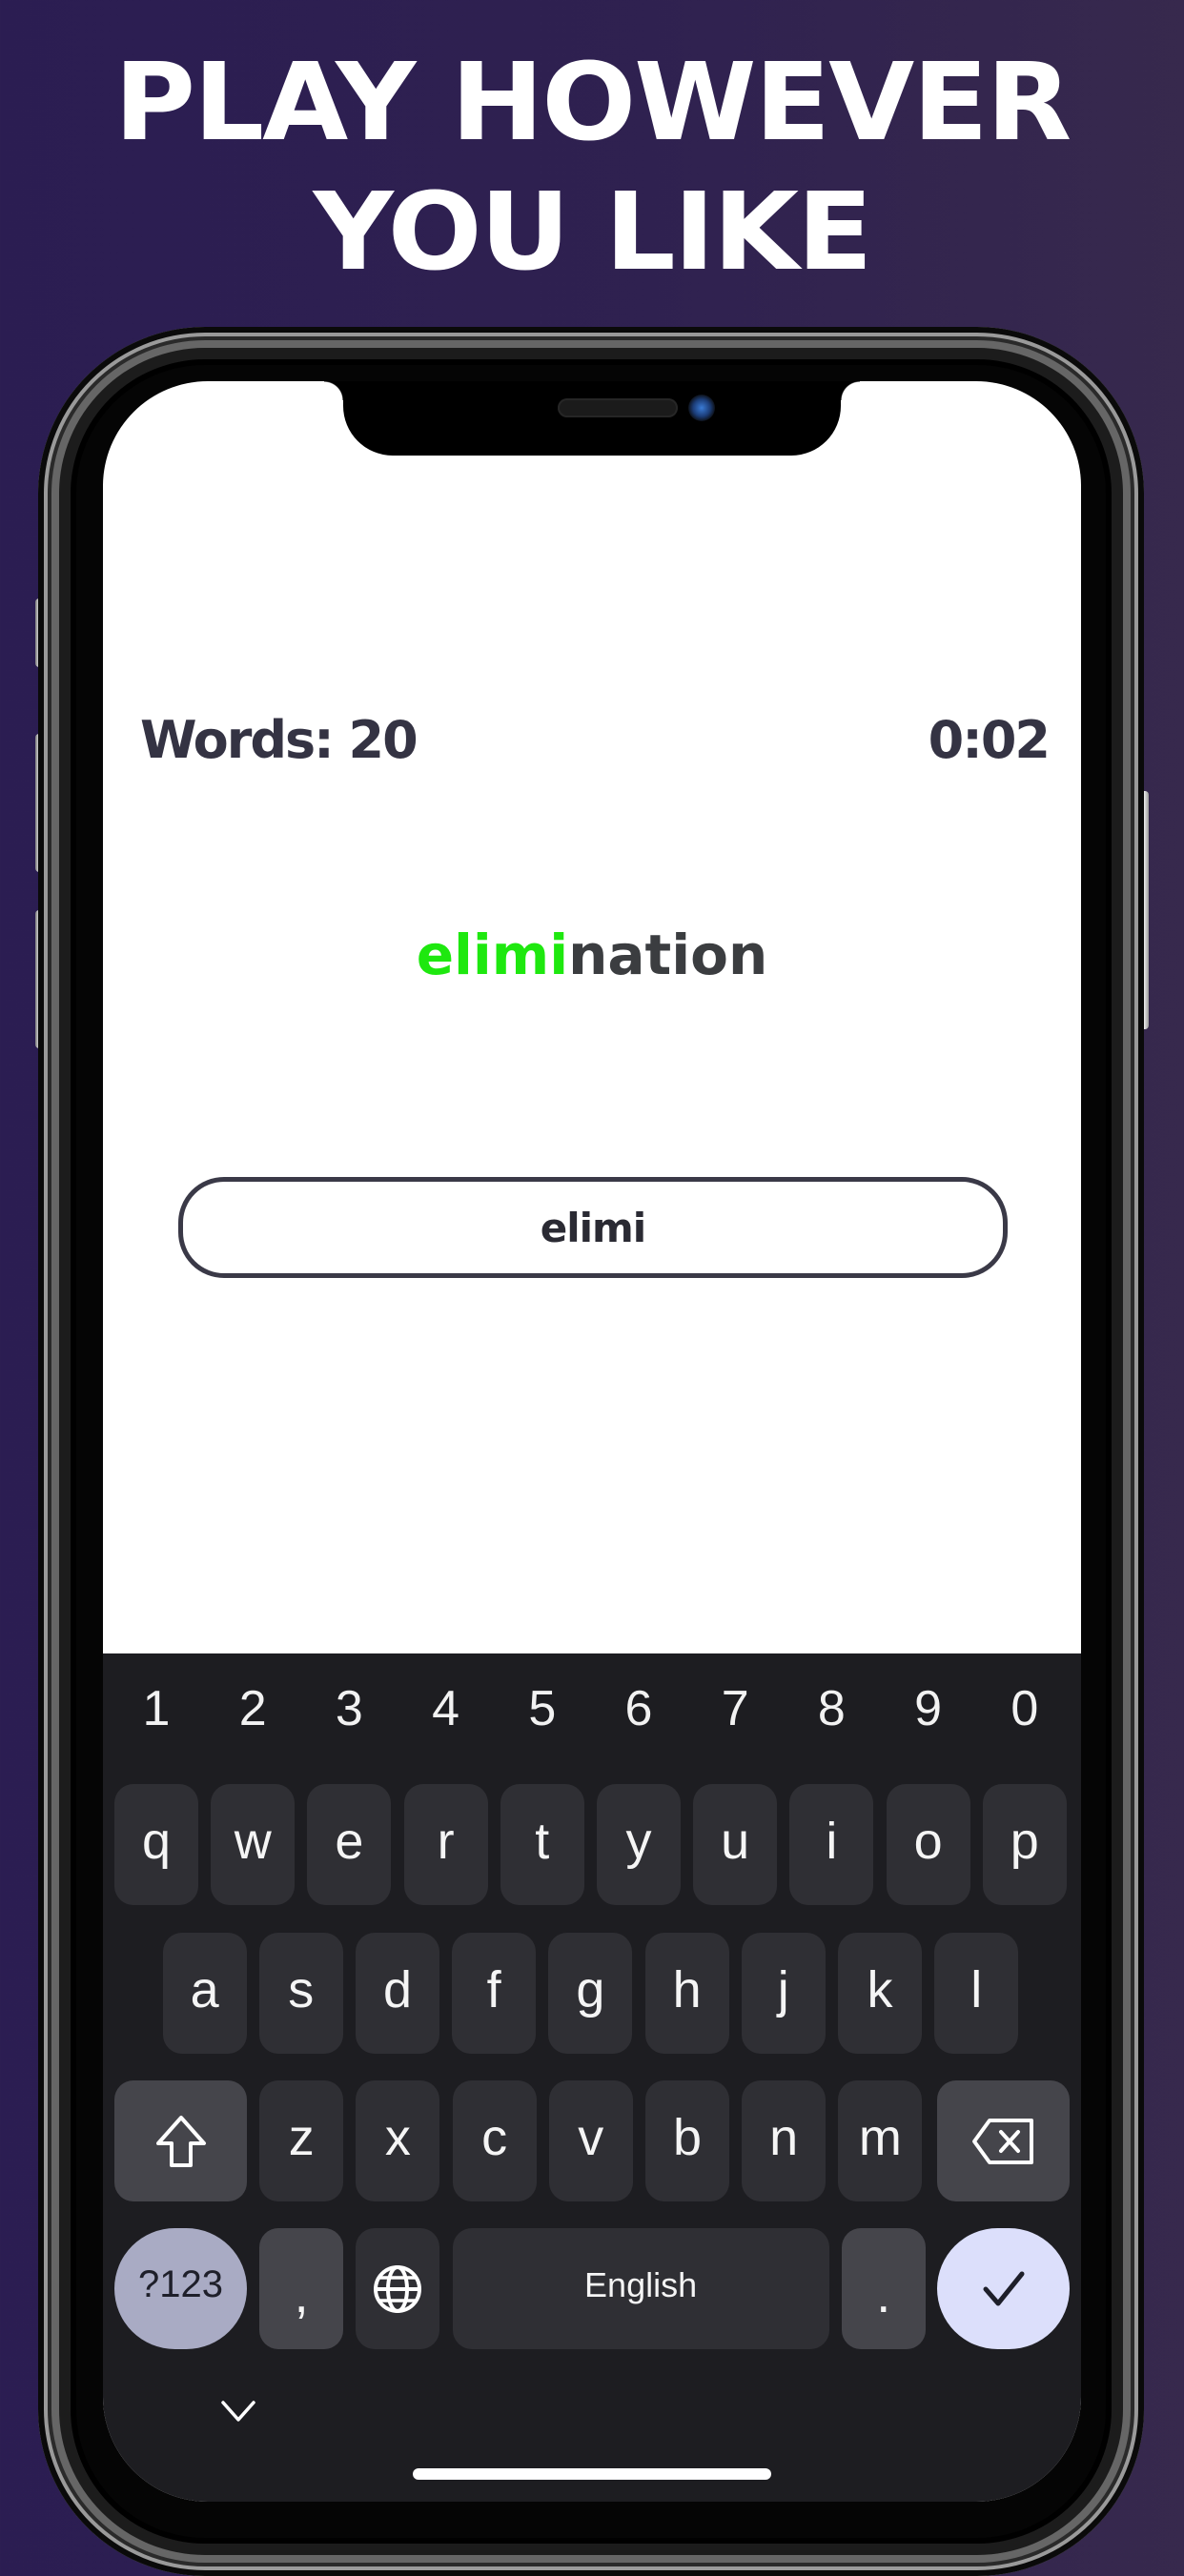  What do you see at coordinates (301, 2137) in the screenshot?
I see `key-z-label: z` at bounding box center [301, 2137].